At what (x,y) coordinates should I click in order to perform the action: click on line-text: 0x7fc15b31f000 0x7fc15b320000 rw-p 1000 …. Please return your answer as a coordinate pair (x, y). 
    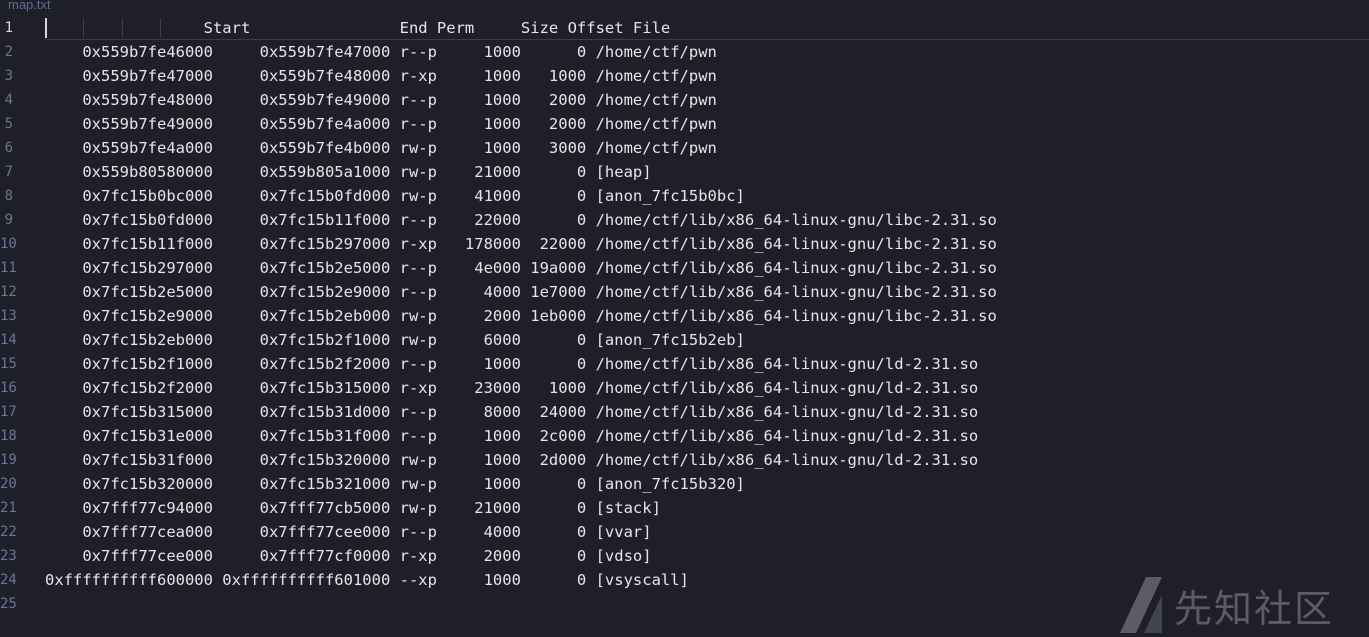
    Looking at the image, I should click on (512, 460).